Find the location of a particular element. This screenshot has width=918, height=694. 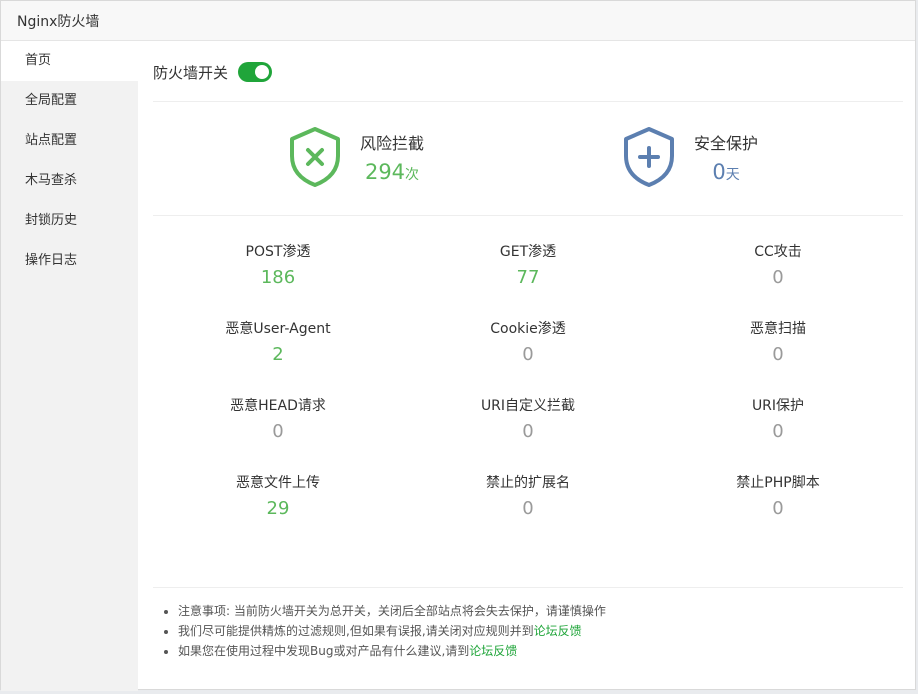

stat-label: GET渗透 is located at coordinates (528, 252).